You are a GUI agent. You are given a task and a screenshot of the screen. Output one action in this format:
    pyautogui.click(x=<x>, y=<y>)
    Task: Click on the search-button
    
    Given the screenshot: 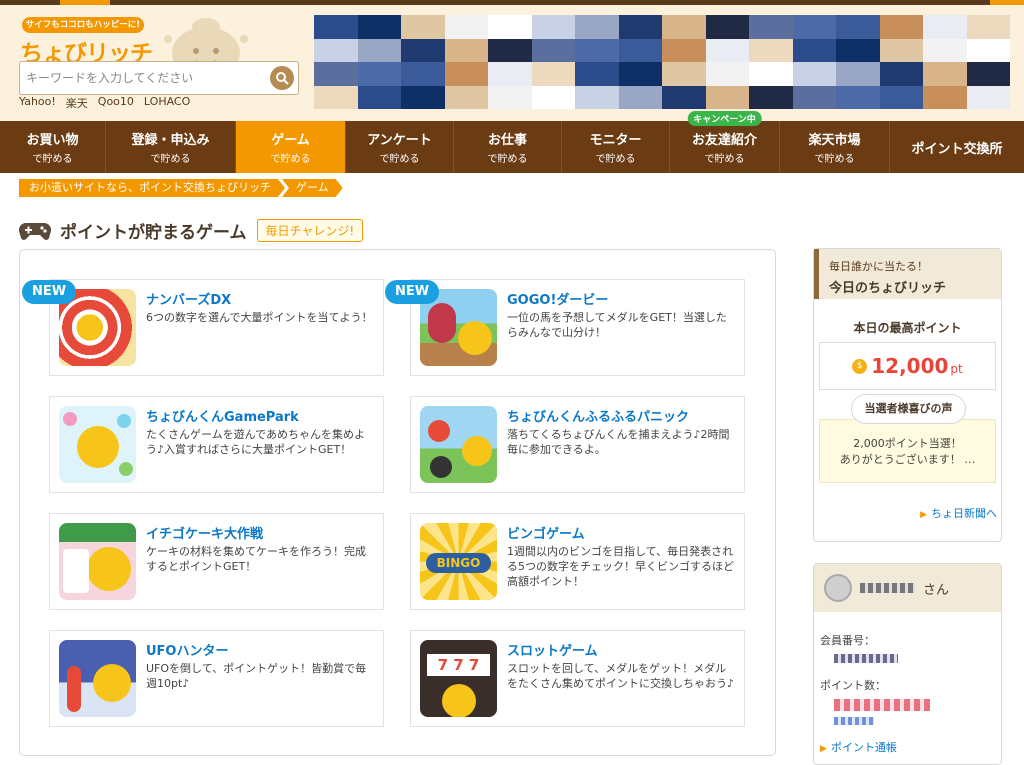 What is the action you would take?
    pyautogui.click(x=282, y=78)
    